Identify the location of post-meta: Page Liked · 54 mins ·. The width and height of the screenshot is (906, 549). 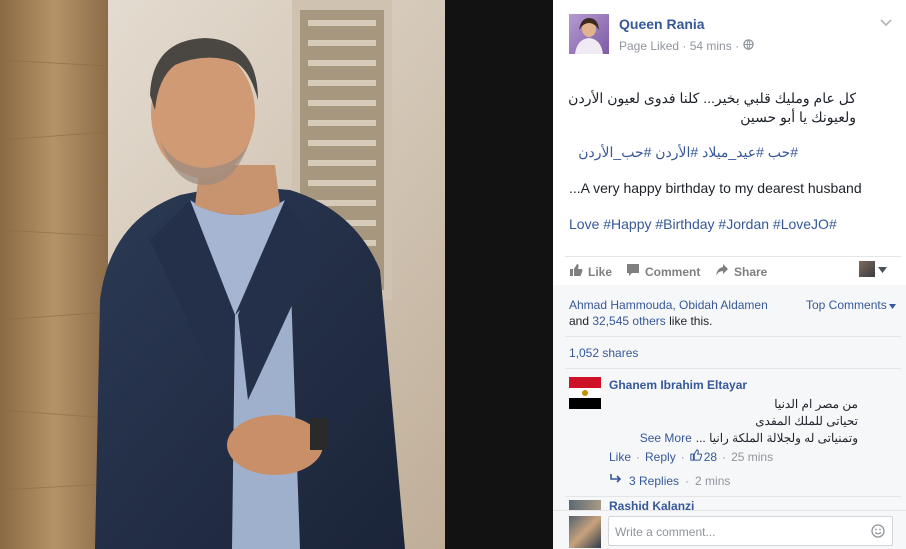
(686, 46).